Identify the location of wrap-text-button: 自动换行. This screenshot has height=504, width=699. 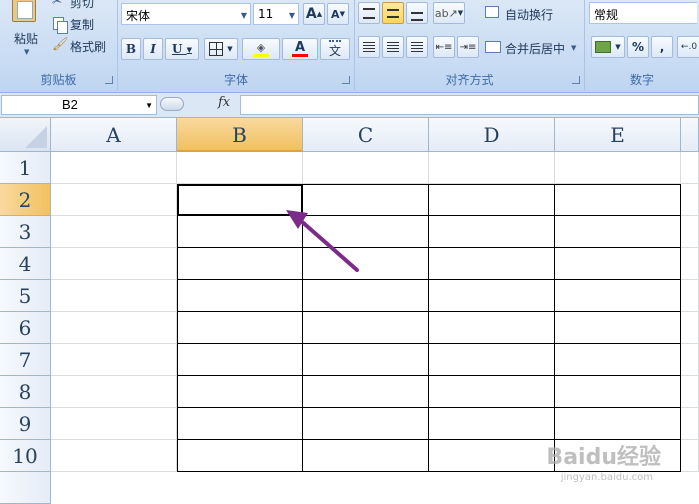
(531, 14).